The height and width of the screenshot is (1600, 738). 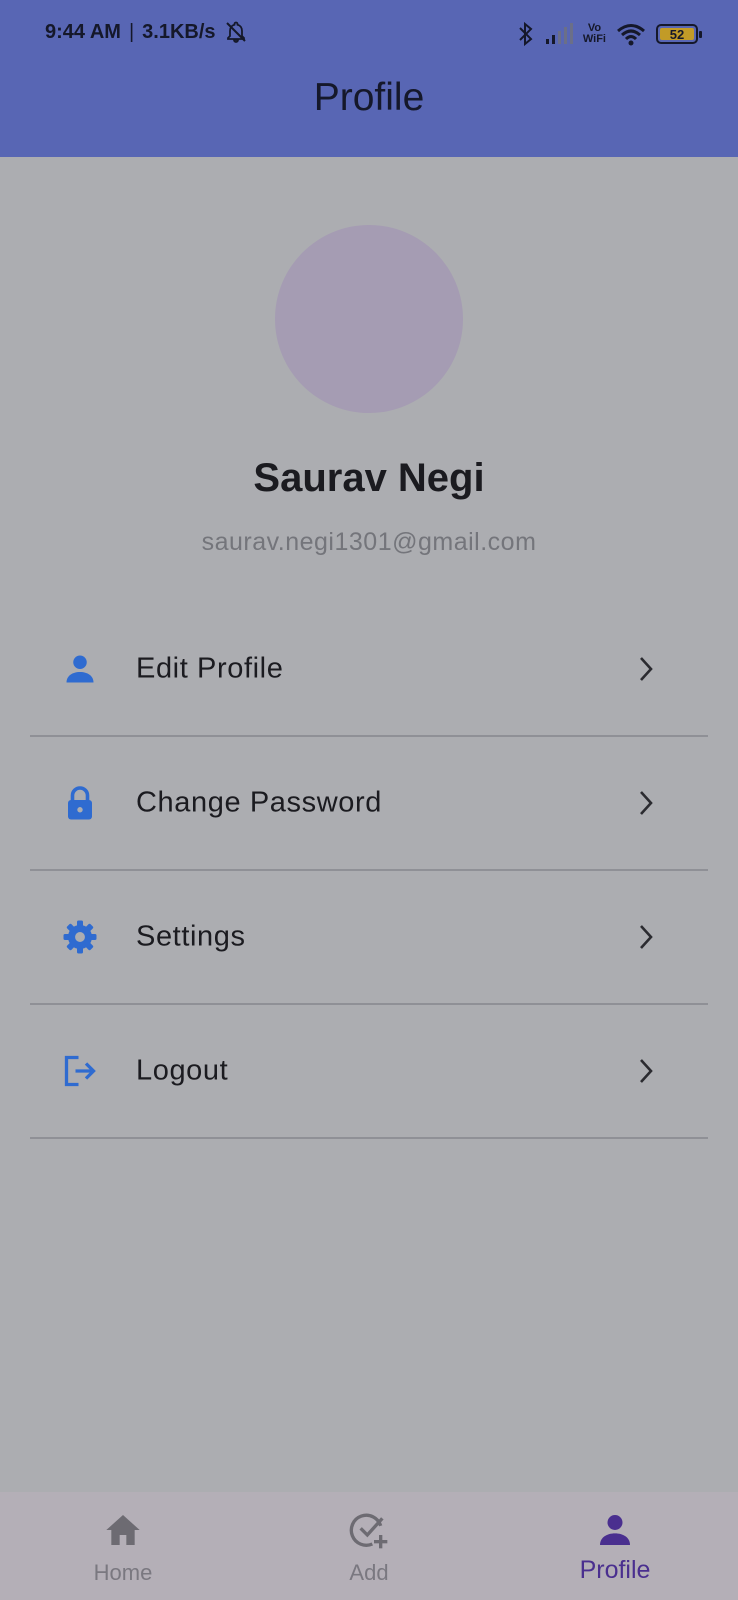 I want to click on status-left: 9:44 AM | 3.1KB/s, so click(x=146, y=32).